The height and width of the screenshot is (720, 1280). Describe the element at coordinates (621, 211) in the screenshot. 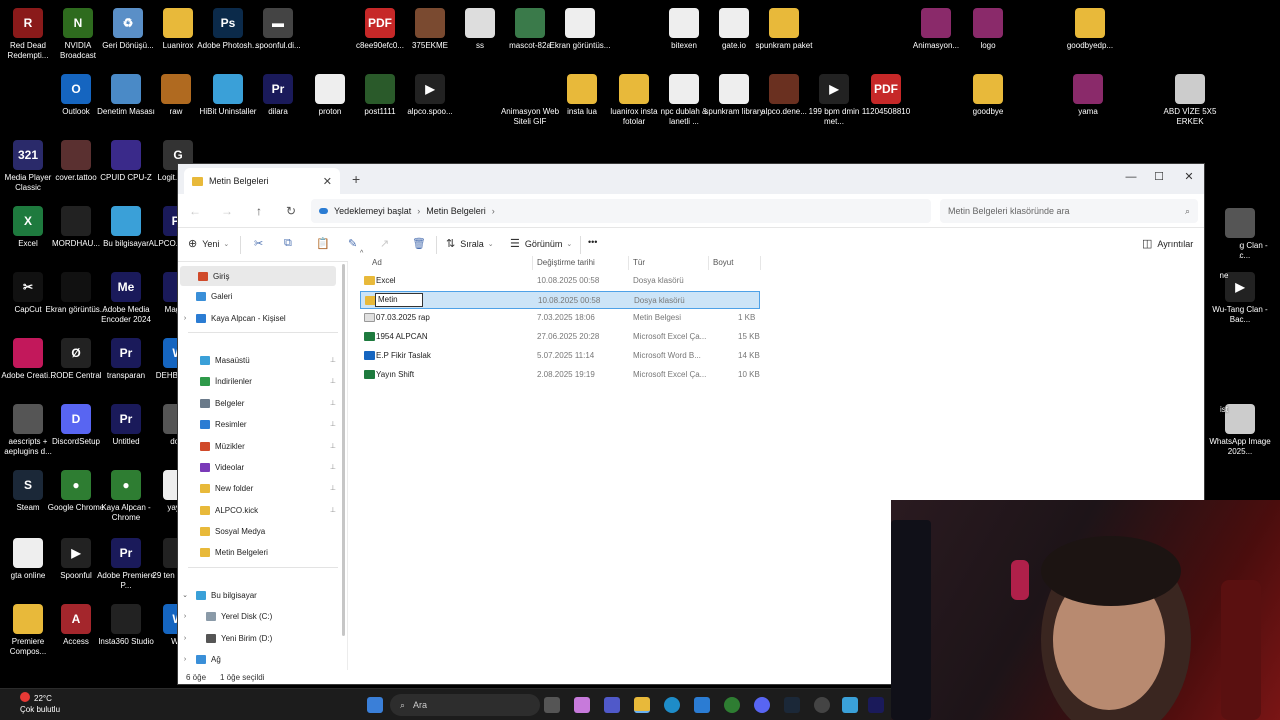

I see `address-bar: Yedeklemeyi başlat › Metin Belgeleri ›` at that location.